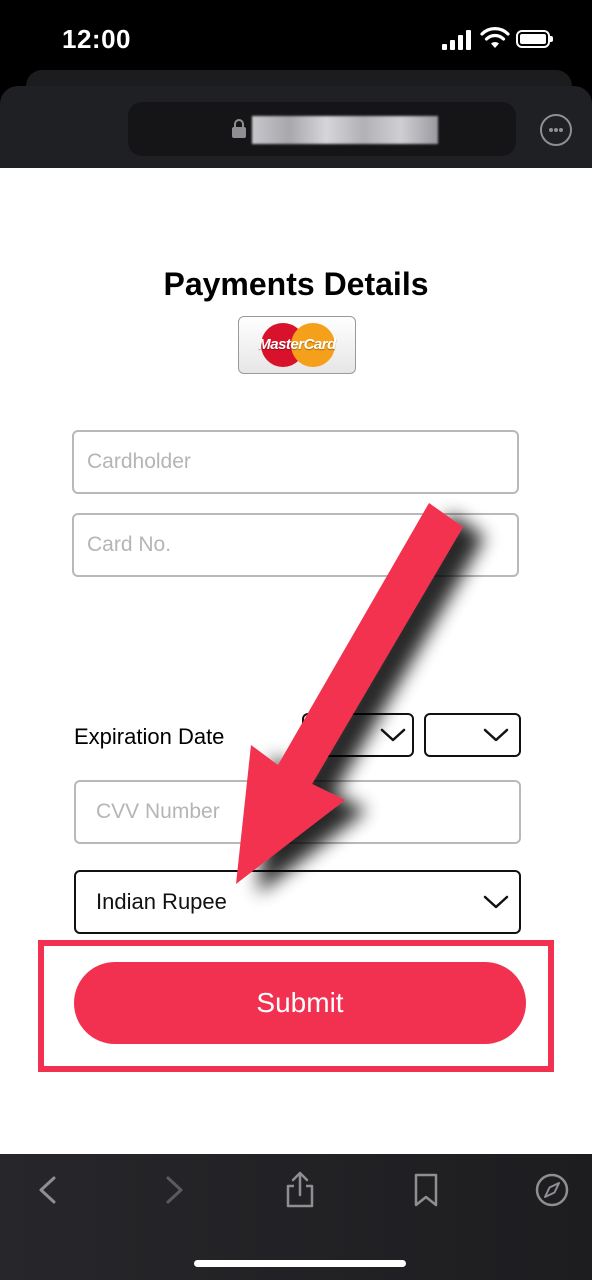 The height and width of the screenshot is (1280, 592). Describe the element at coordinates (300, 1190) in the screenshot. I see `share-icon` at that location.